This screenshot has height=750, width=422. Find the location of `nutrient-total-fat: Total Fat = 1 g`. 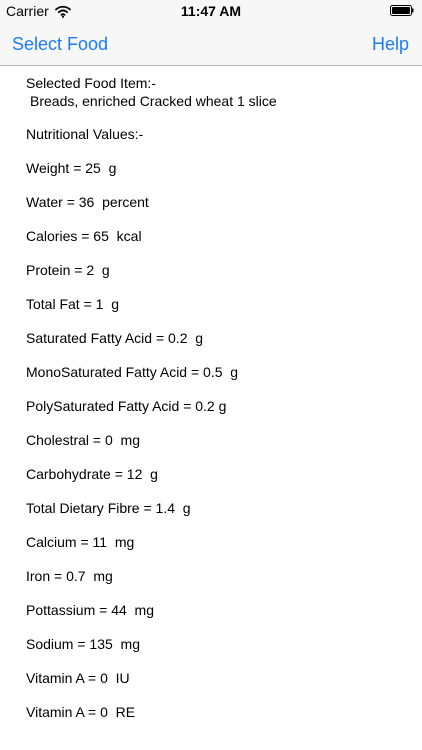

nutrient-total-fat: Total Fat = 1 g is located at coordinates (72, 304).